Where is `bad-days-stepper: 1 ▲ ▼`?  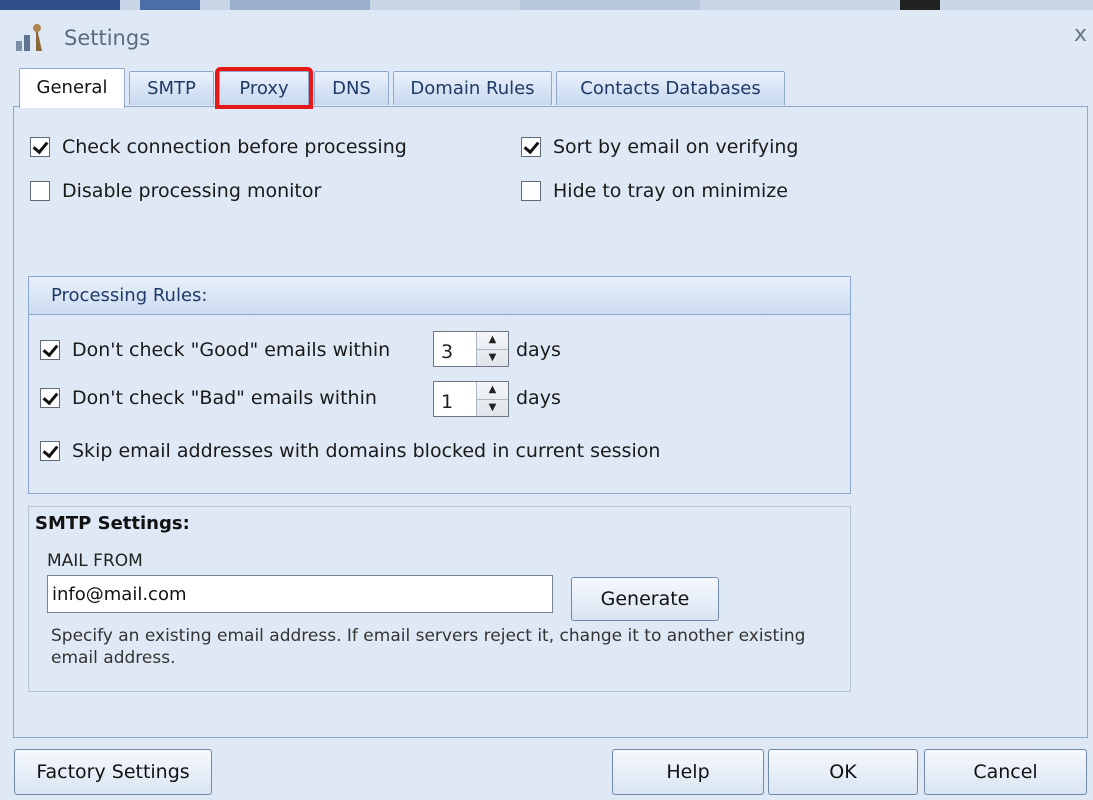
bad-days-stepper: 1 ▲ ▼ is located at coordinates (471, 399).